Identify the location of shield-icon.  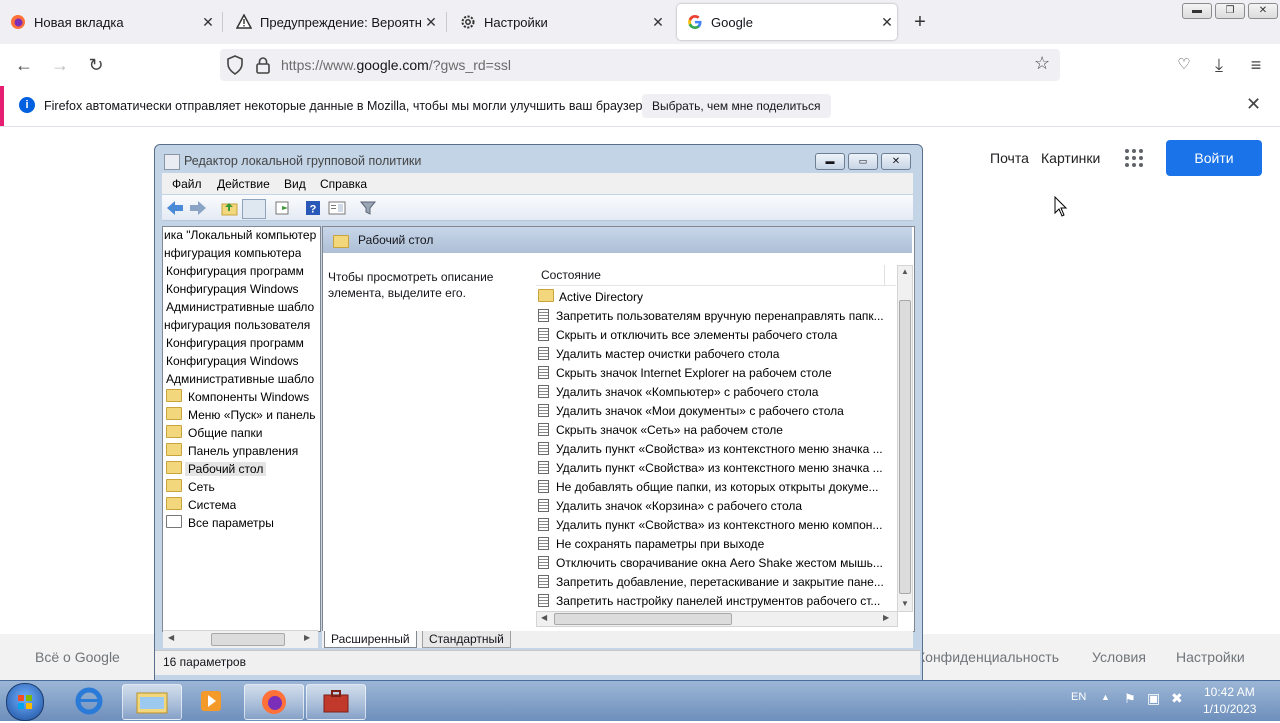
(235, 66).